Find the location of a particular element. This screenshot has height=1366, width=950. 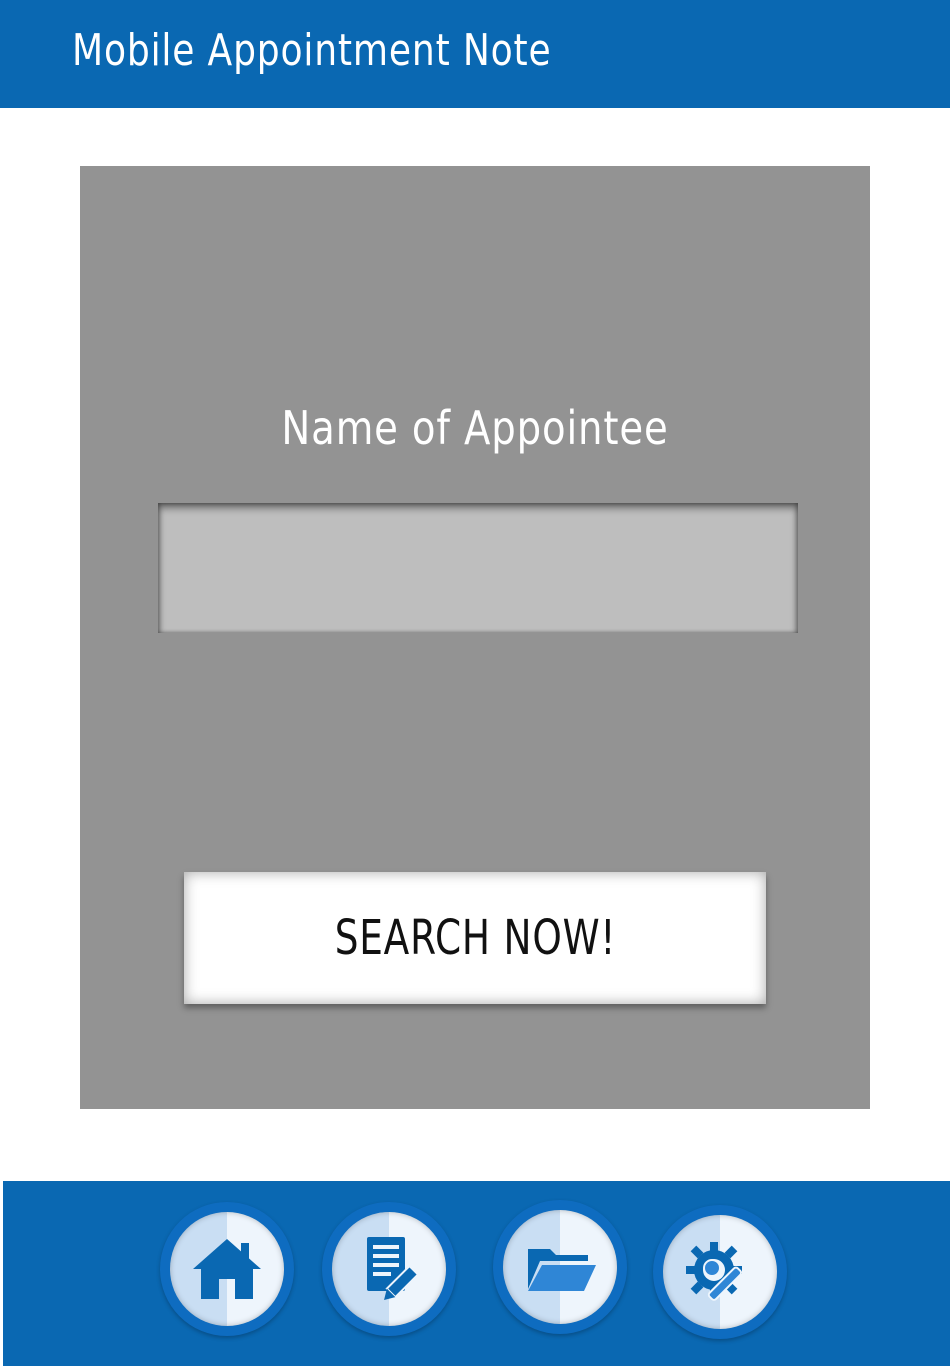

search-now-button-label: SEARCH NOW! is located at coordinates (475, 938).